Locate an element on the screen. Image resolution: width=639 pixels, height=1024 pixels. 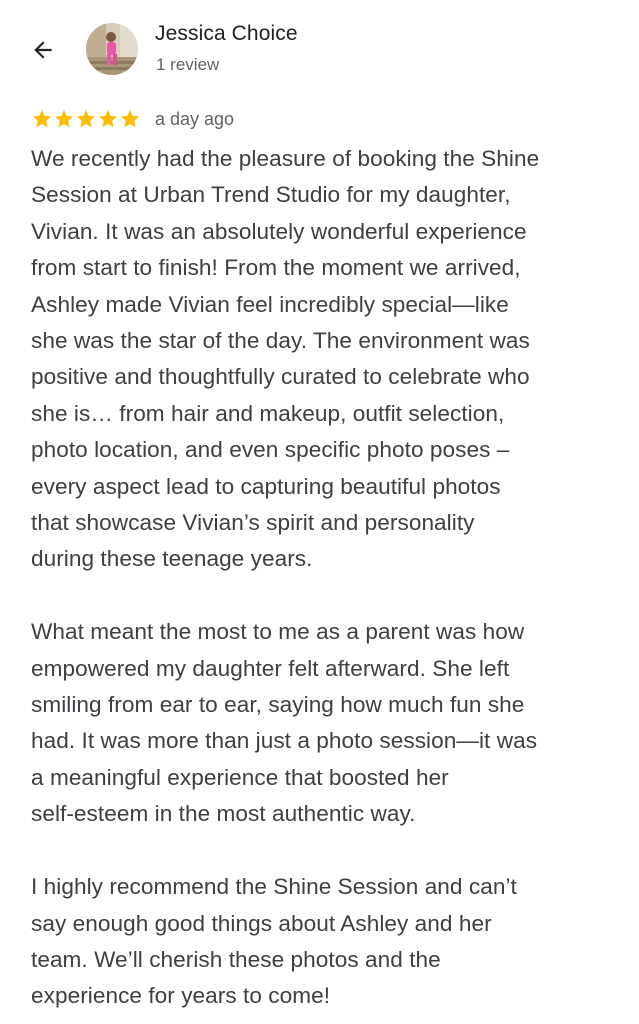
star-rating is located at coordinates (86, 119).